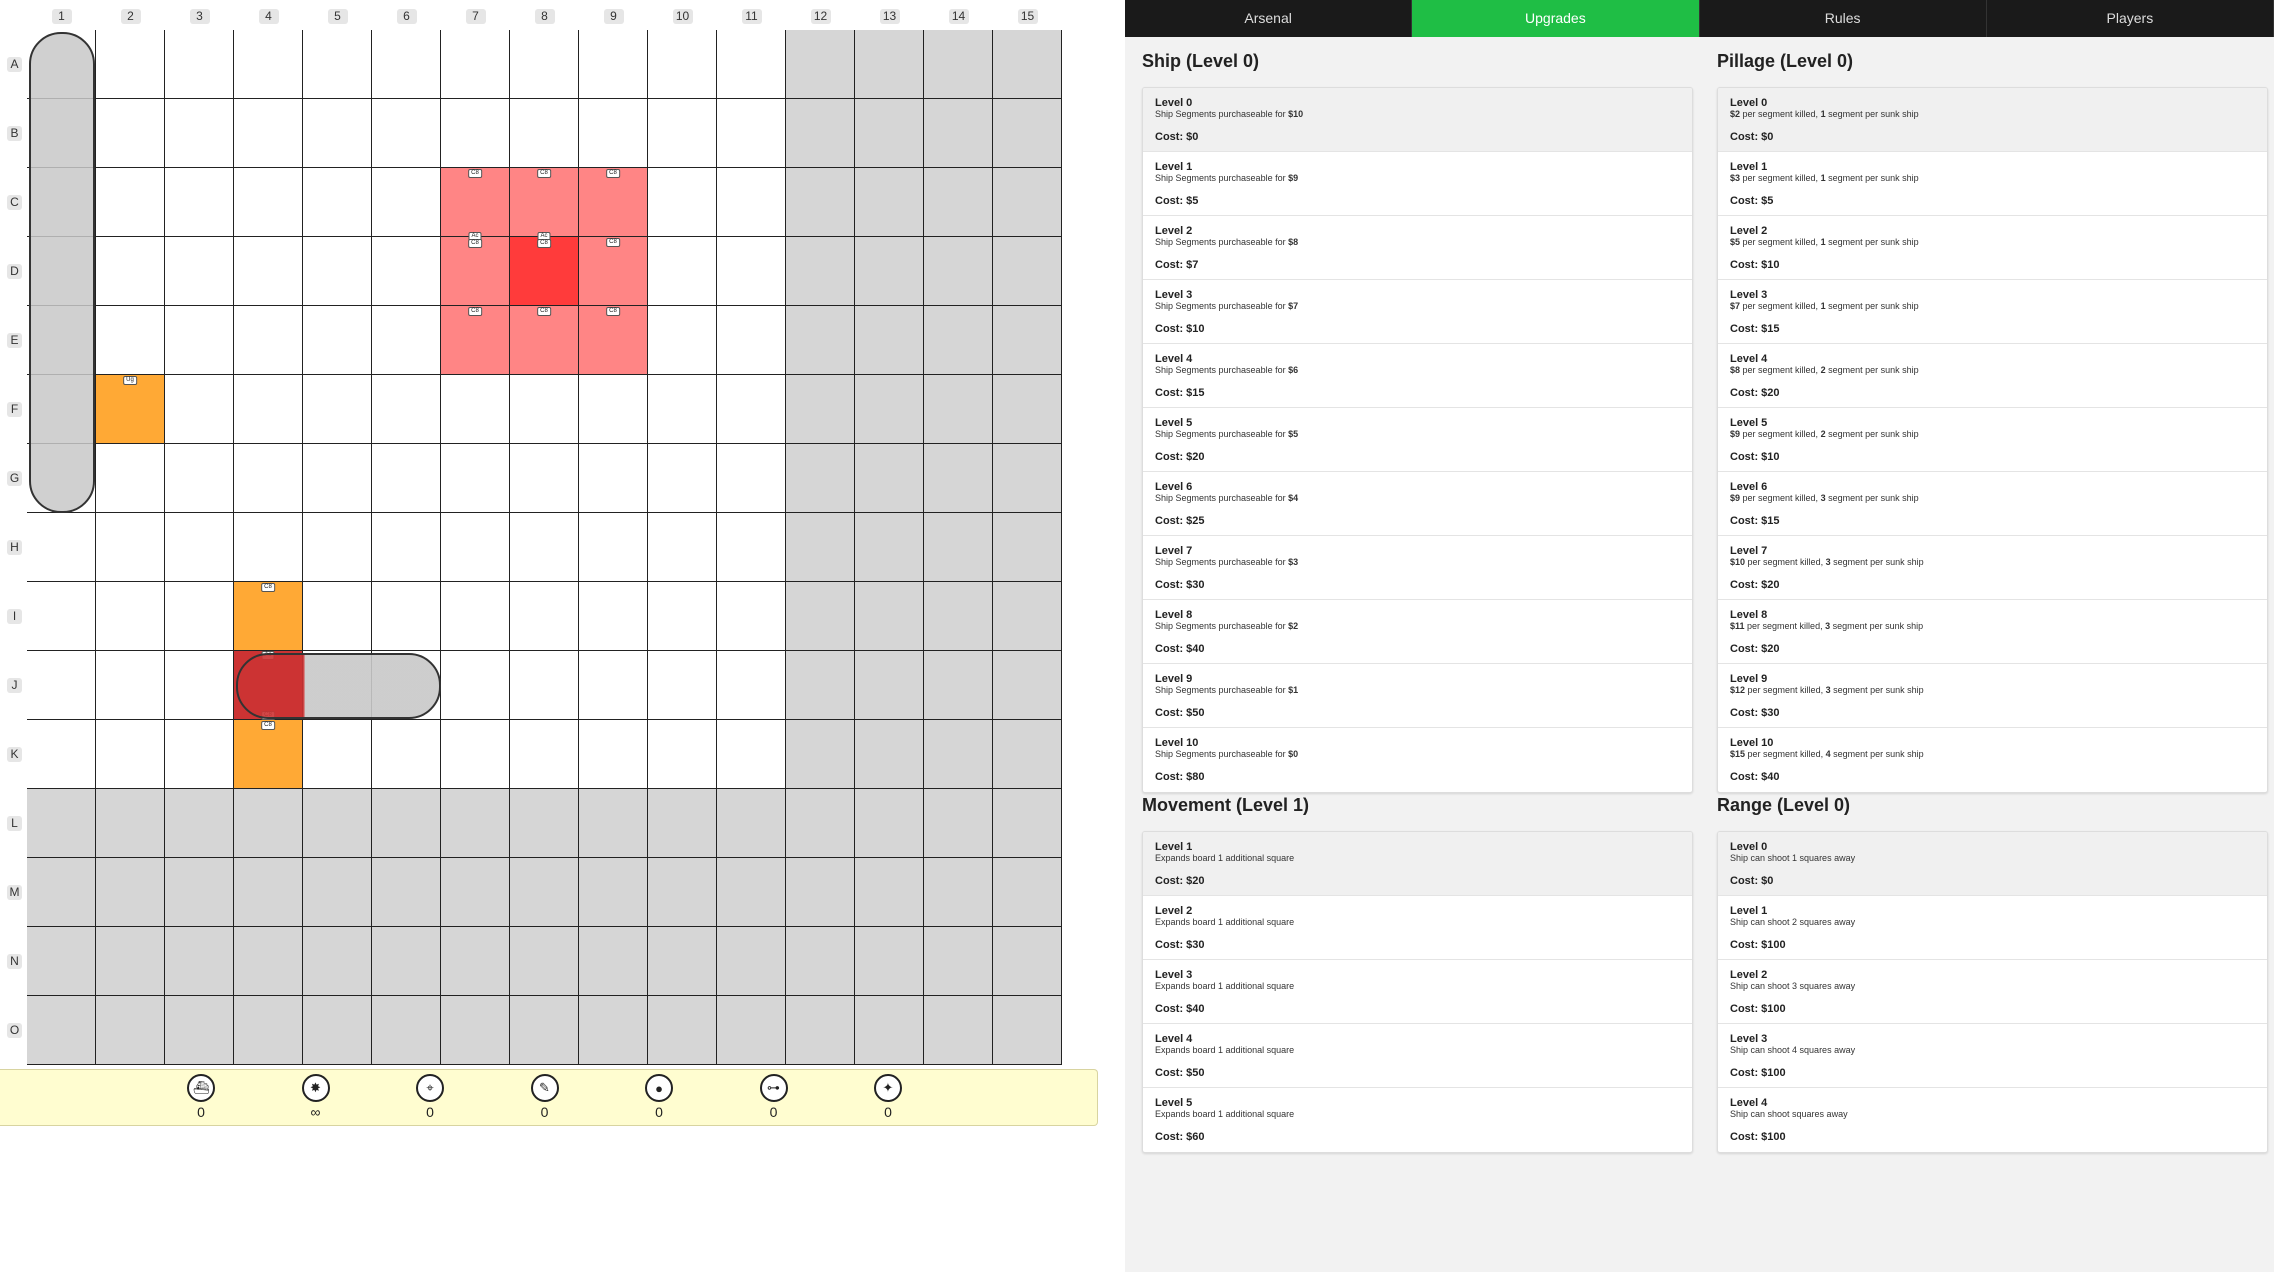 Image resolution: width=2274 pixels, height=1272 pixels. Describe the element at coordinates (545, 1097) in the screenshot. I see `arsenal-item: ✎ 0` at that location.